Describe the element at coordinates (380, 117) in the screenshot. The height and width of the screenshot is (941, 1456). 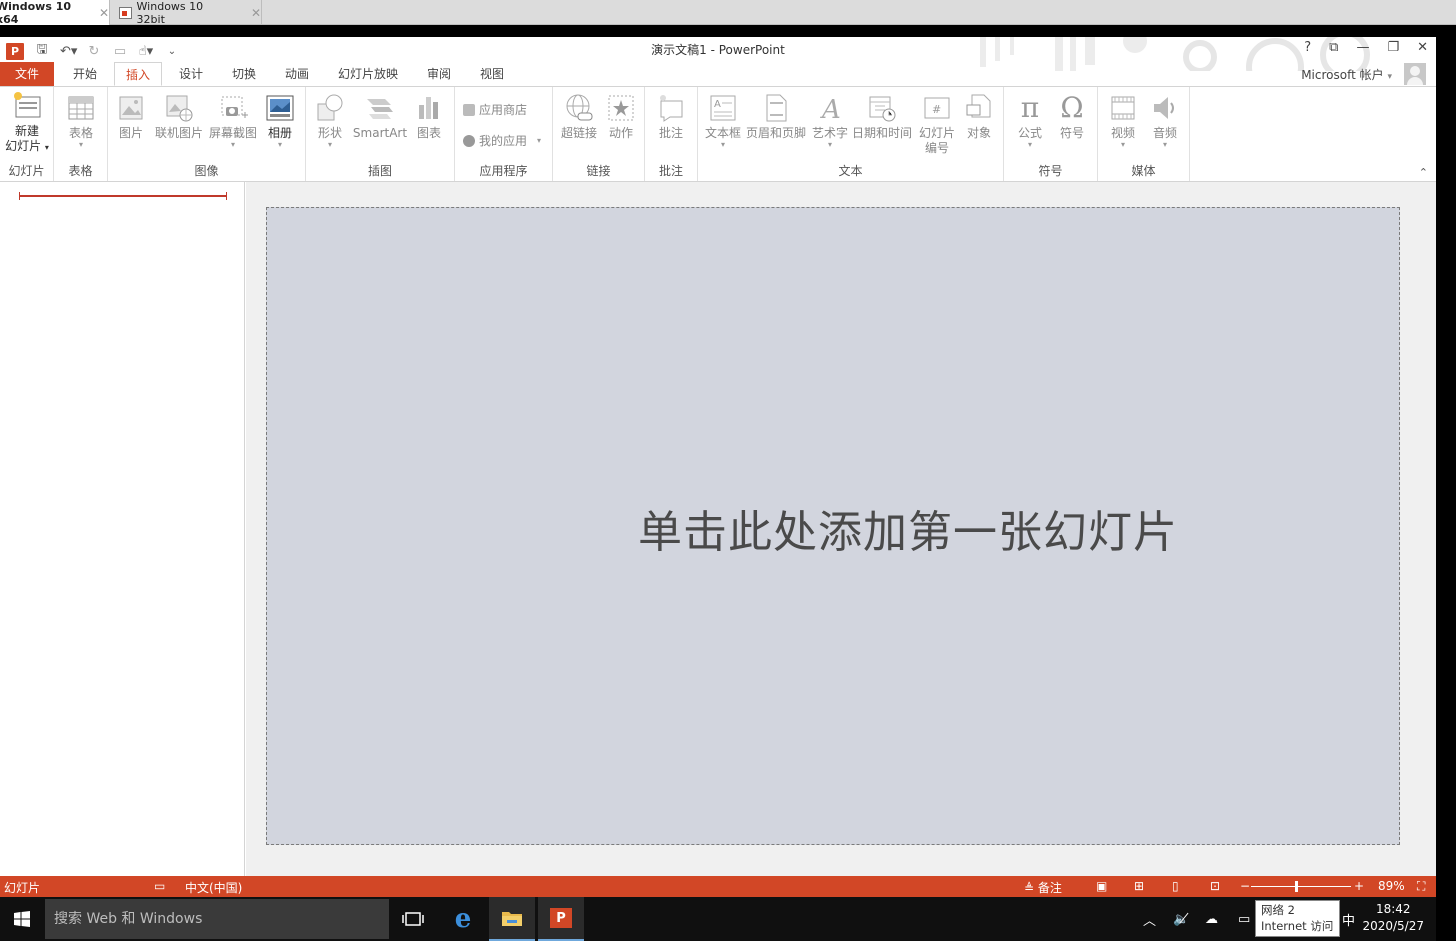
I see `smartart-button: SmartArt` at that location.